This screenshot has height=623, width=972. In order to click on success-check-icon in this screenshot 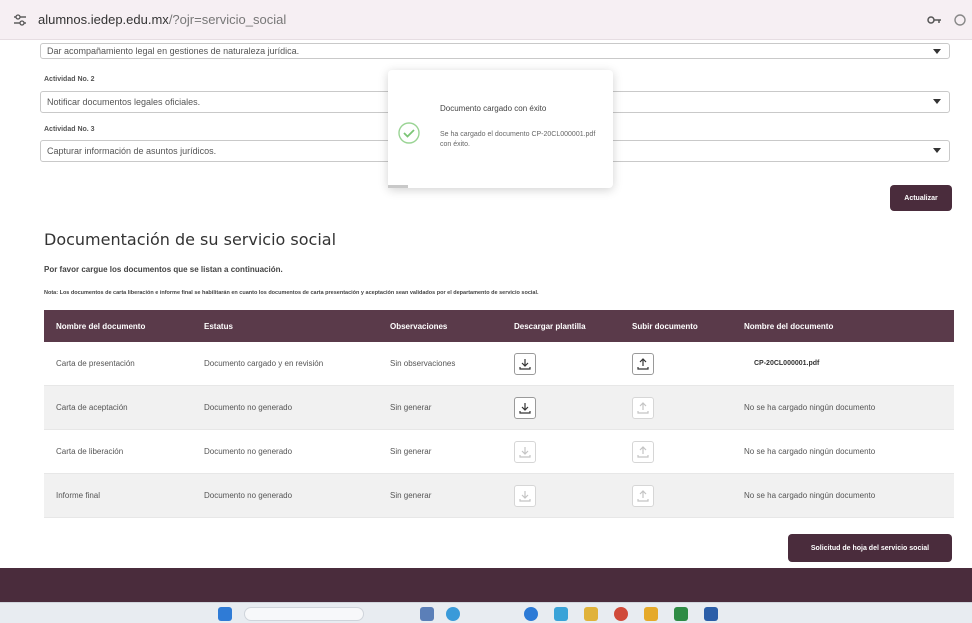, I will do `click(409, 133)`.